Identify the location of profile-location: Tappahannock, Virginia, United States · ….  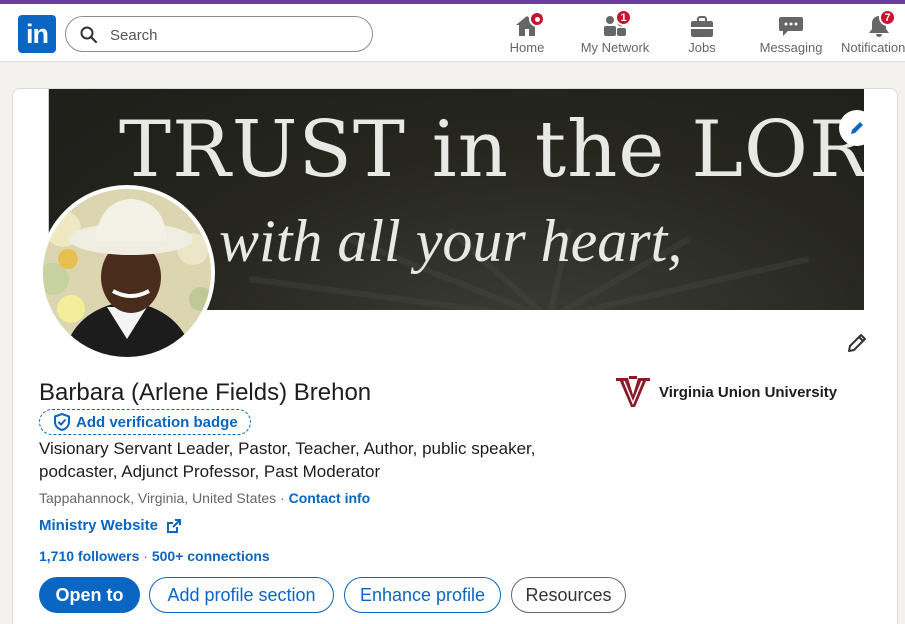
(204, 498).